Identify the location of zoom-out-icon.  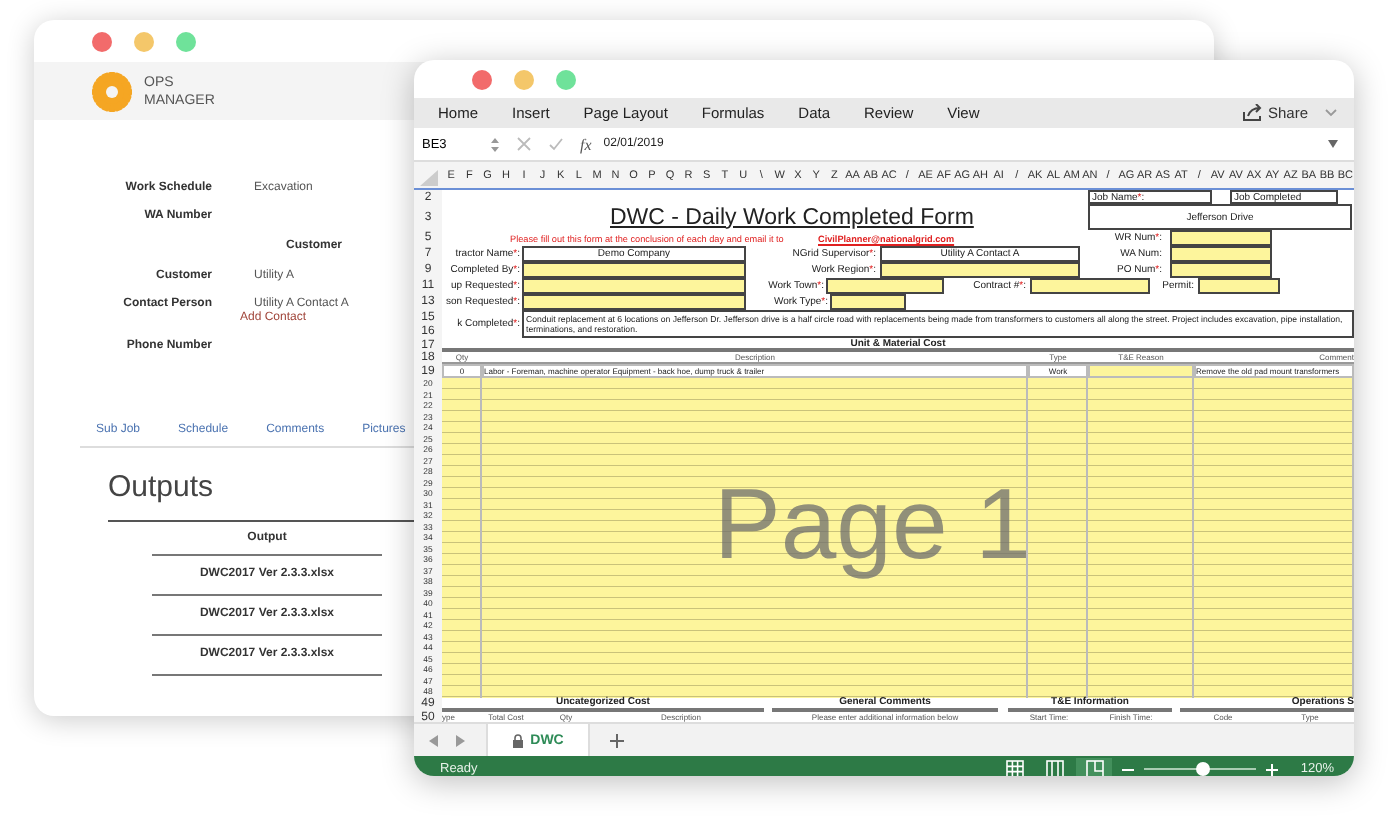
(1128, 769).